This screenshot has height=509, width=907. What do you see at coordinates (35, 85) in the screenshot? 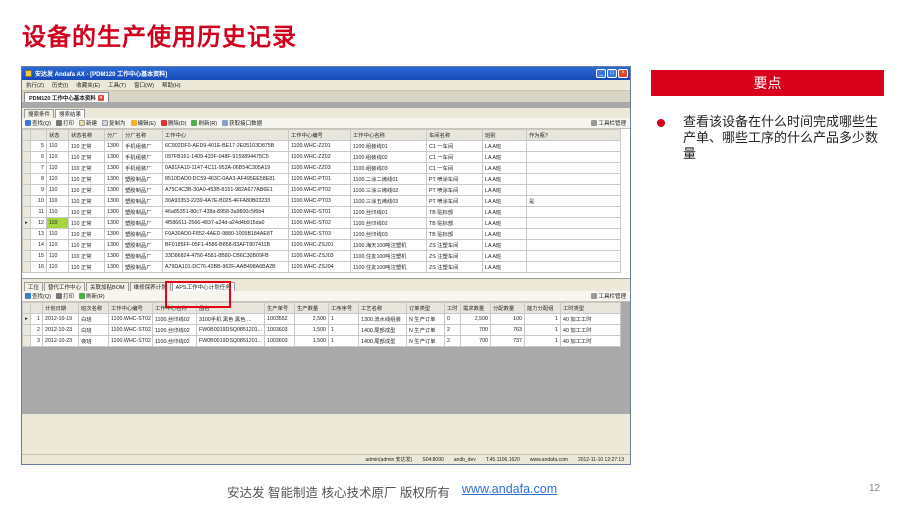
I see `menu-execute: 执行(Z)` at bounding box center [35, 85].